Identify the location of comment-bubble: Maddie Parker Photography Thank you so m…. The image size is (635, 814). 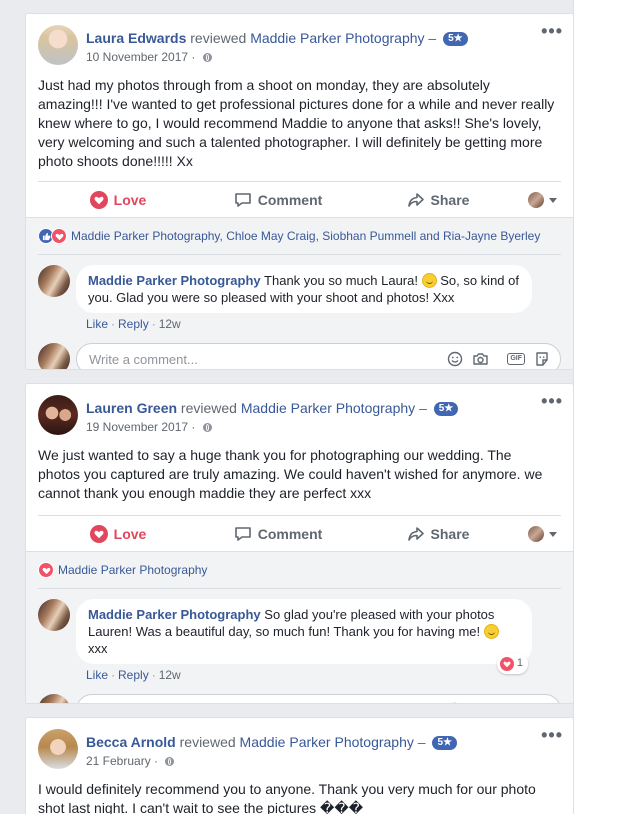
(304, 289).